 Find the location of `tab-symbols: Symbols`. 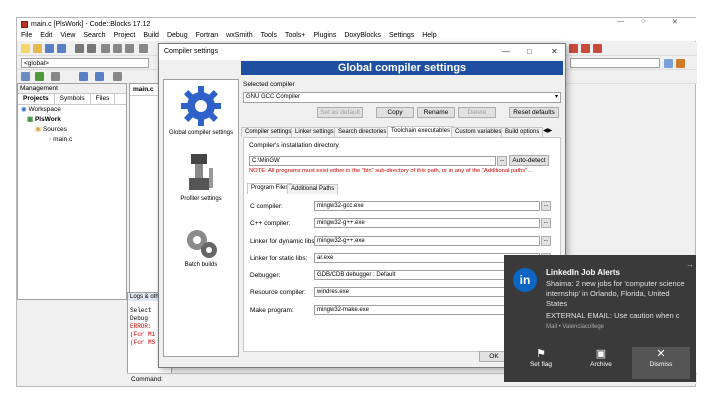

tab-symbols: Symbols is located at coordinates (73, 99).